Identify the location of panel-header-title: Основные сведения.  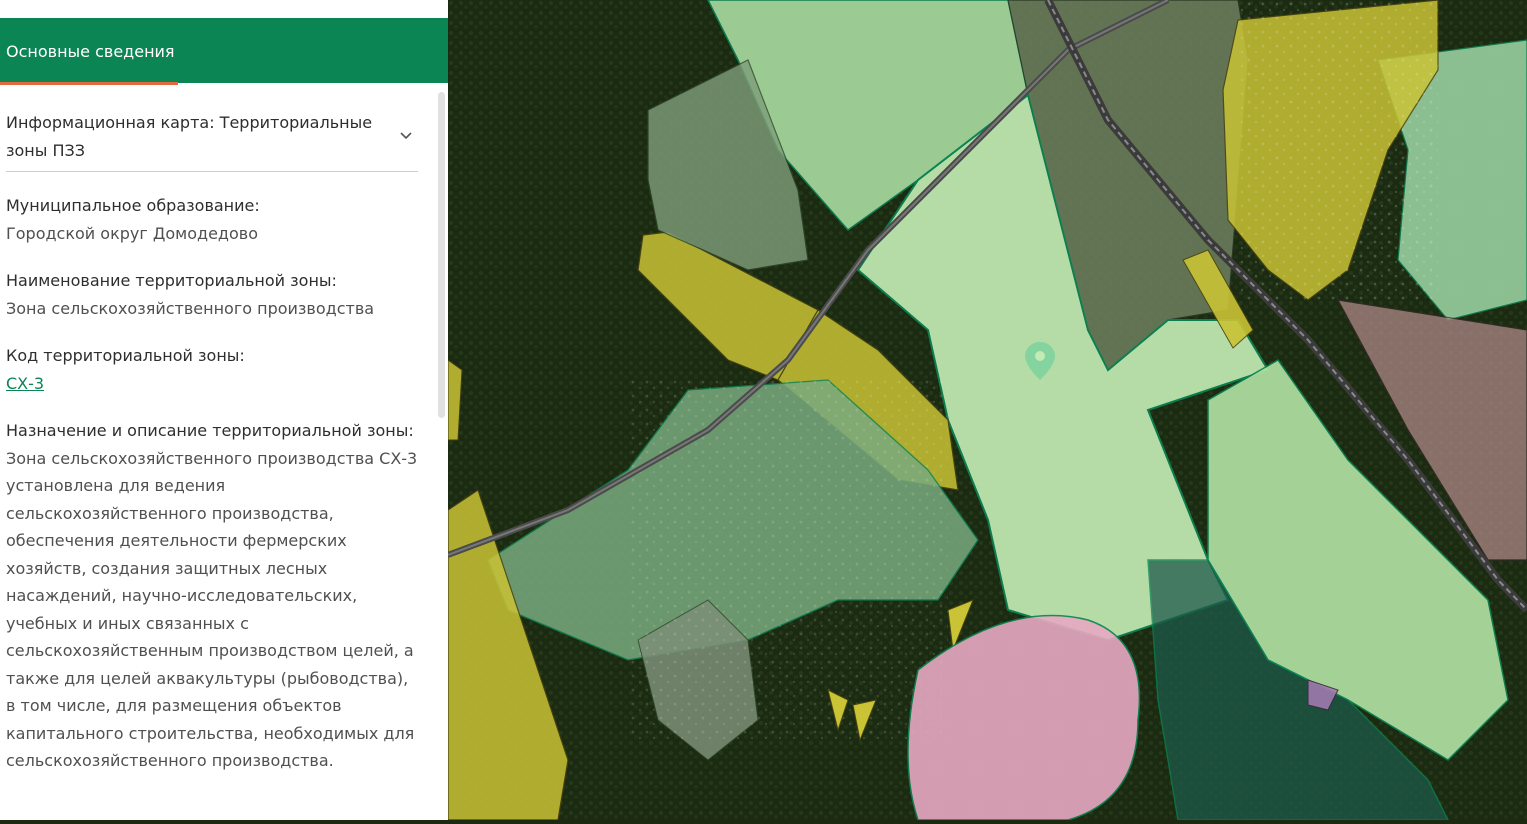
(90, 51).